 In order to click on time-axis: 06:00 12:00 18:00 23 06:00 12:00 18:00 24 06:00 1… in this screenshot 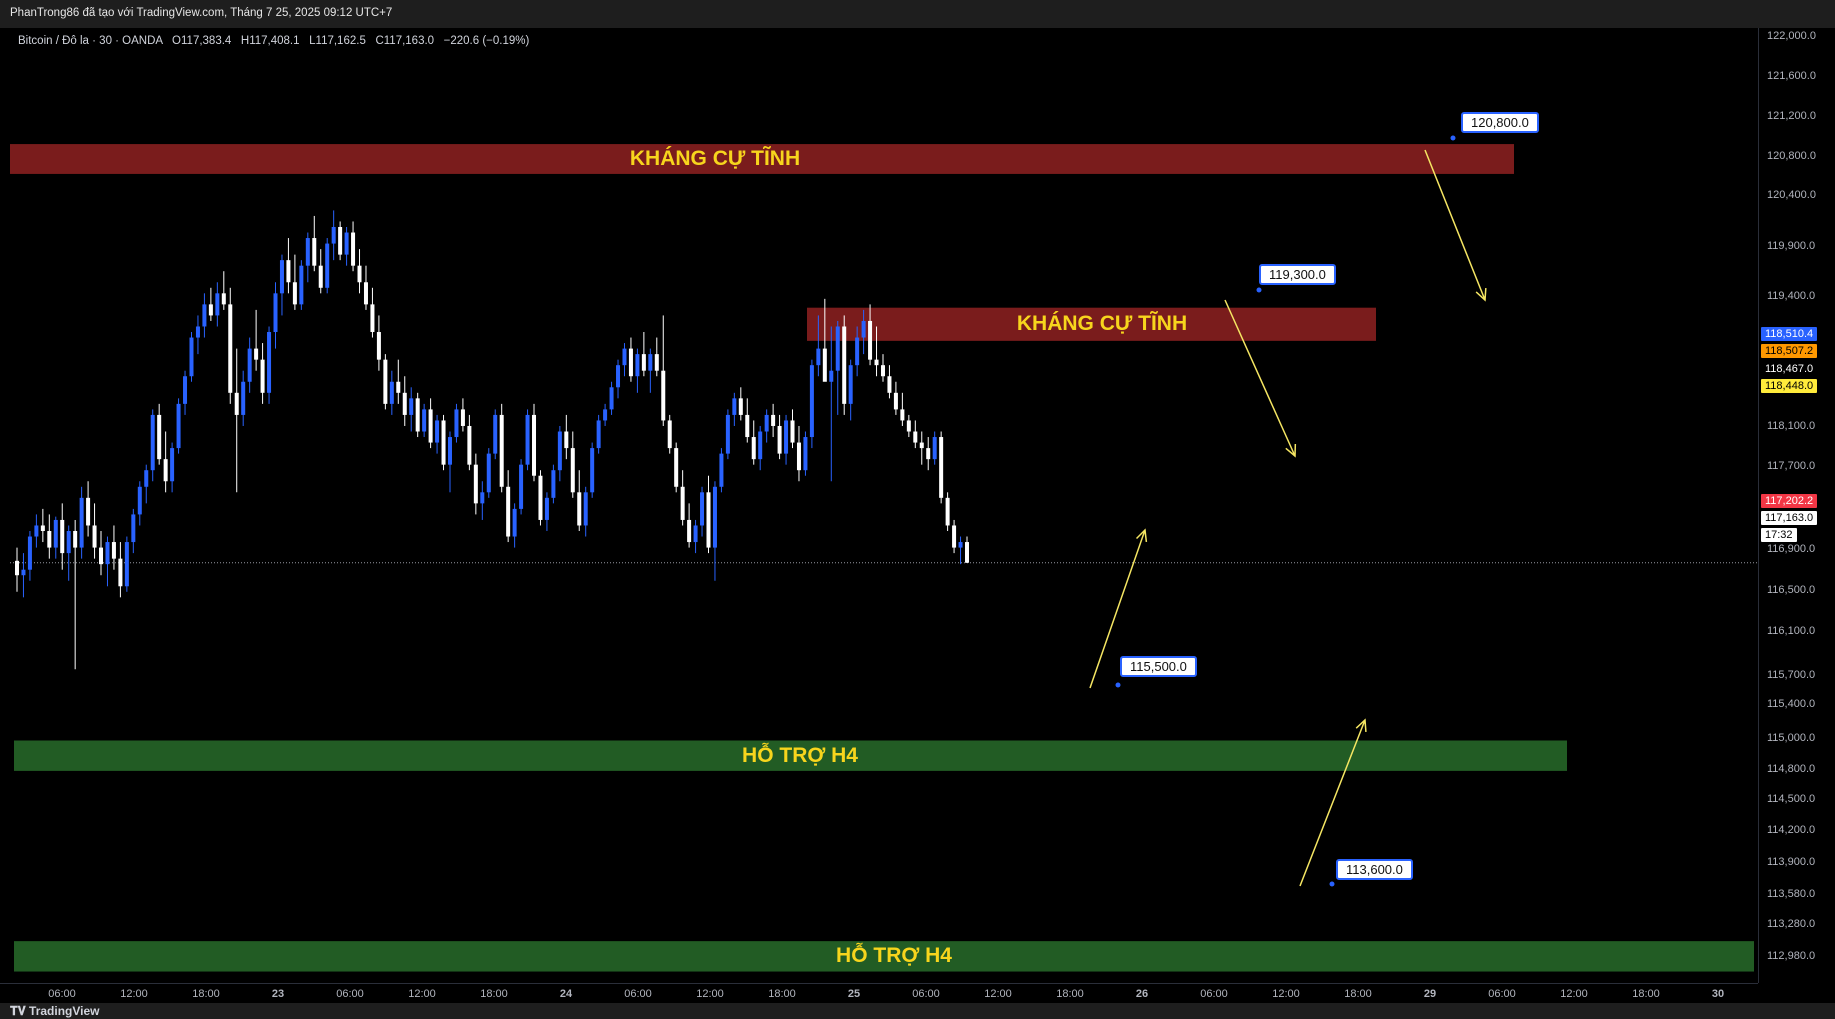, I will do `click(879, 993)`.